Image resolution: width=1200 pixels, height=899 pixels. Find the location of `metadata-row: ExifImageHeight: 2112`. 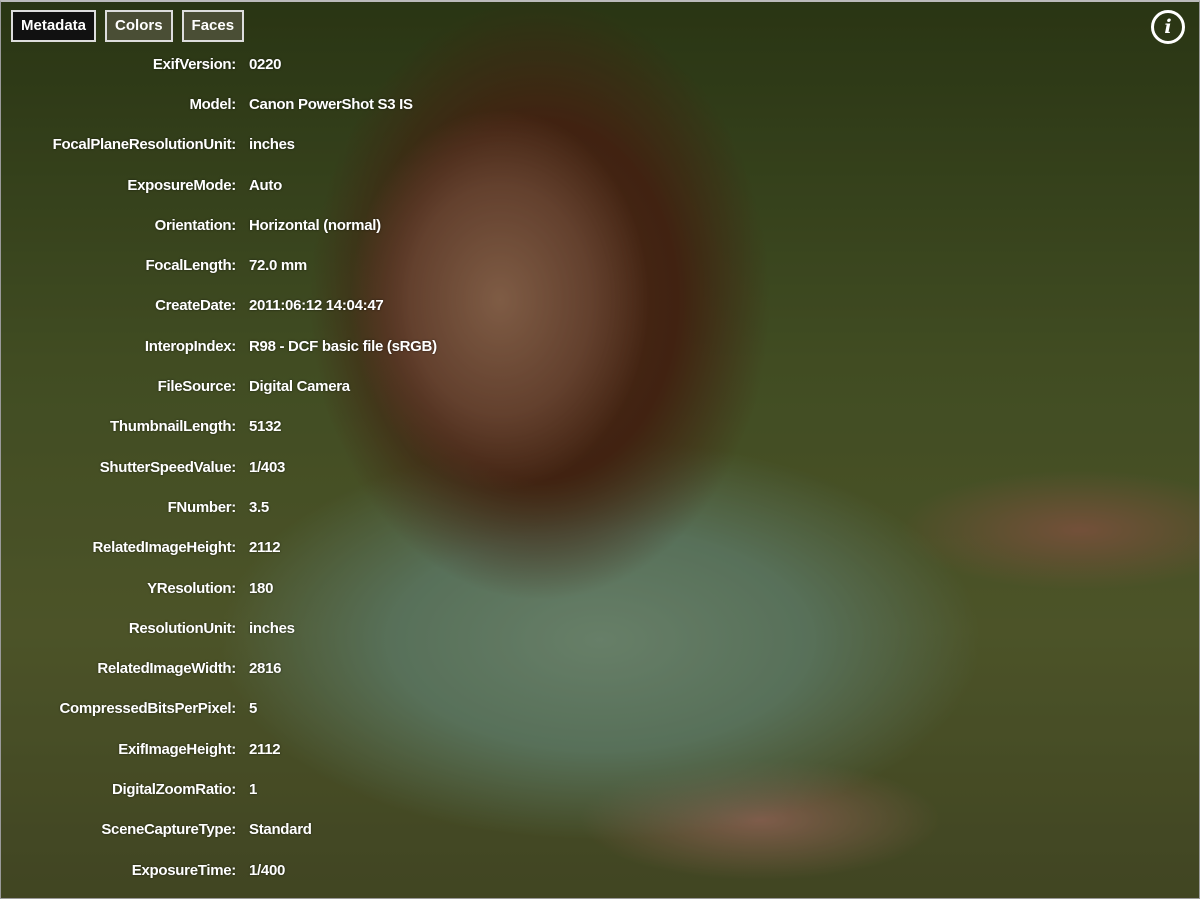

metadata-row: ExifImageHeight: 2112 is located at coordinates (218, 749).